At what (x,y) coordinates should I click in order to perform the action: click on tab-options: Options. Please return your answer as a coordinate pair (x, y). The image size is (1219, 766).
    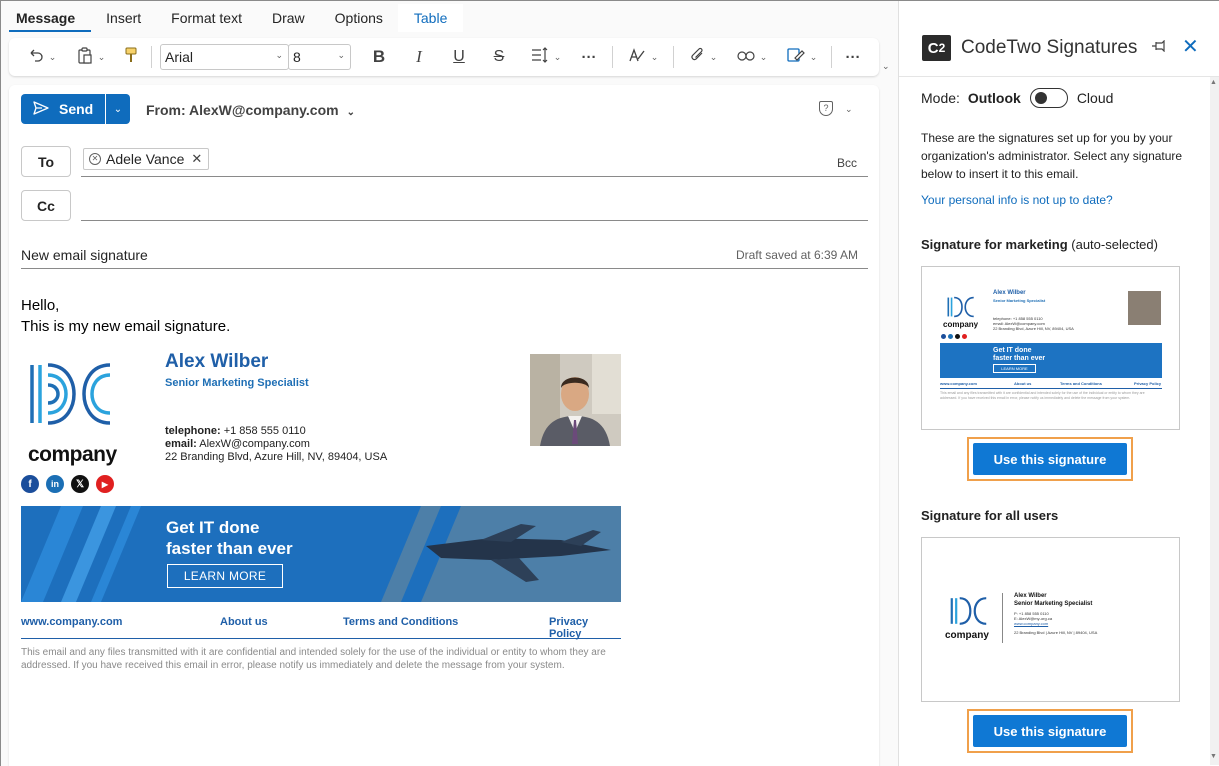
    Looking at the image, I should click on (359, 18).